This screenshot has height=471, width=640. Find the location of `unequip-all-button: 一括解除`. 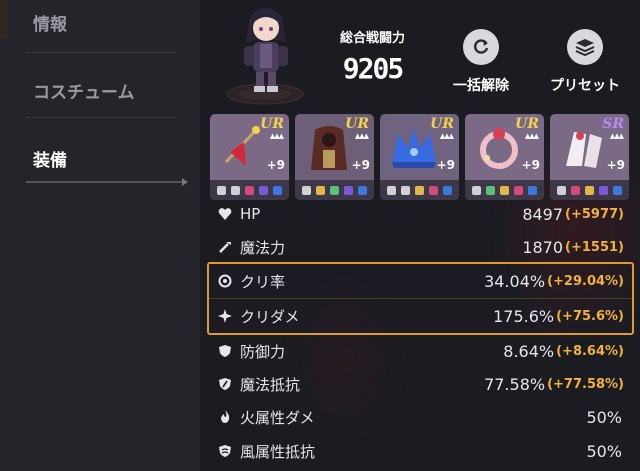

unequip-all-button: 一括解除 is located at coordinates (481, 62).